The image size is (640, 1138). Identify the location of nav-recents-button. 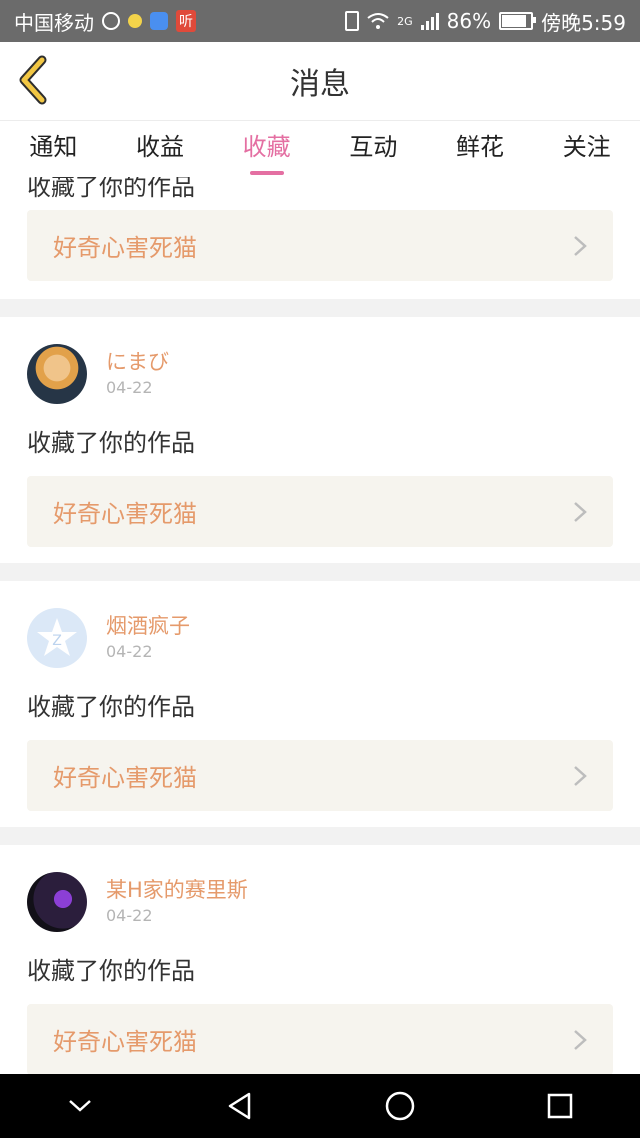
(560, 1106).